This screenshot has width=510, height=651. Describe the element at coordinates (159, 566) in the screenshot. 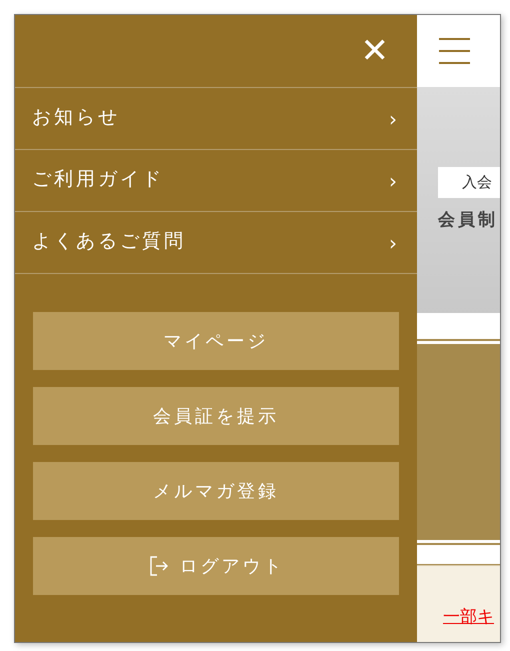

I see `logout-icon` at that location.